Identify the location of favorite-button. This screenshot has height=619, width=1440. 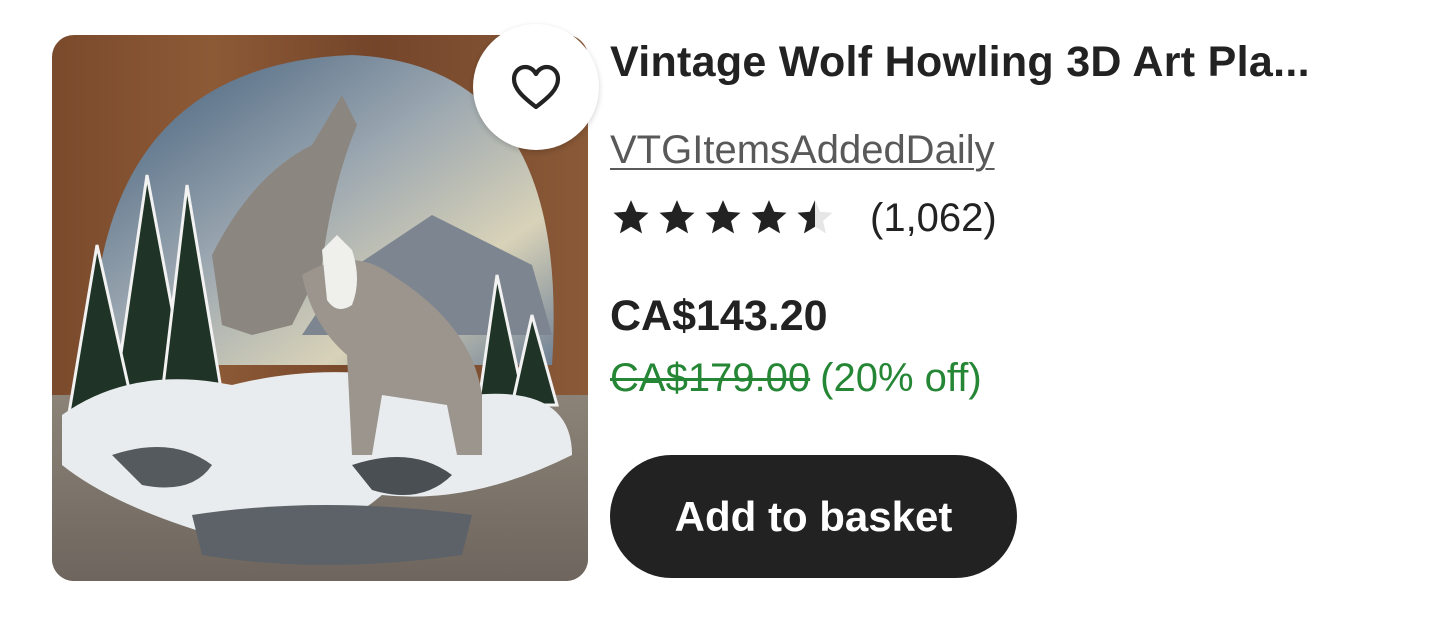
(536, 87).